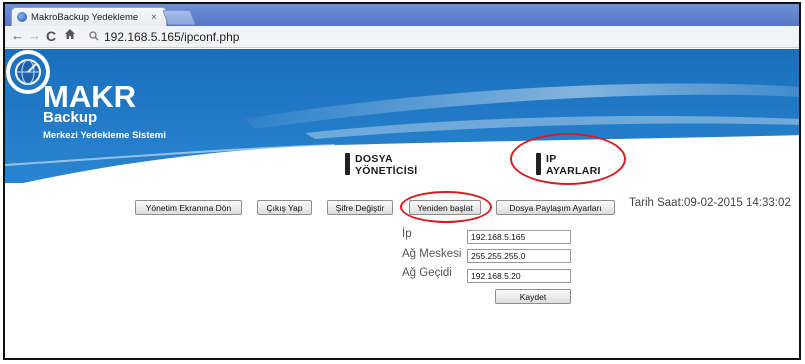 The image size is (805, 364). What do you see at coordinates (519, 237) in the screenshot?
I see `ip-input: 192.168.5.165` at bounding box center [519, 237].